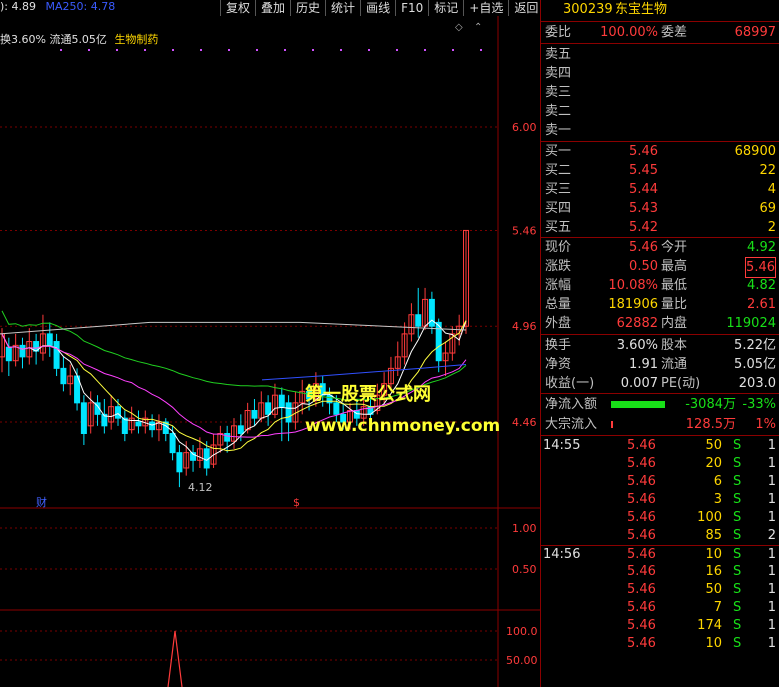 This screenshot has height=687, width=779. Describe the element at coordinates (272, 8) in the screenshot. I see `toolbar-button-1: 叠加` at that location.